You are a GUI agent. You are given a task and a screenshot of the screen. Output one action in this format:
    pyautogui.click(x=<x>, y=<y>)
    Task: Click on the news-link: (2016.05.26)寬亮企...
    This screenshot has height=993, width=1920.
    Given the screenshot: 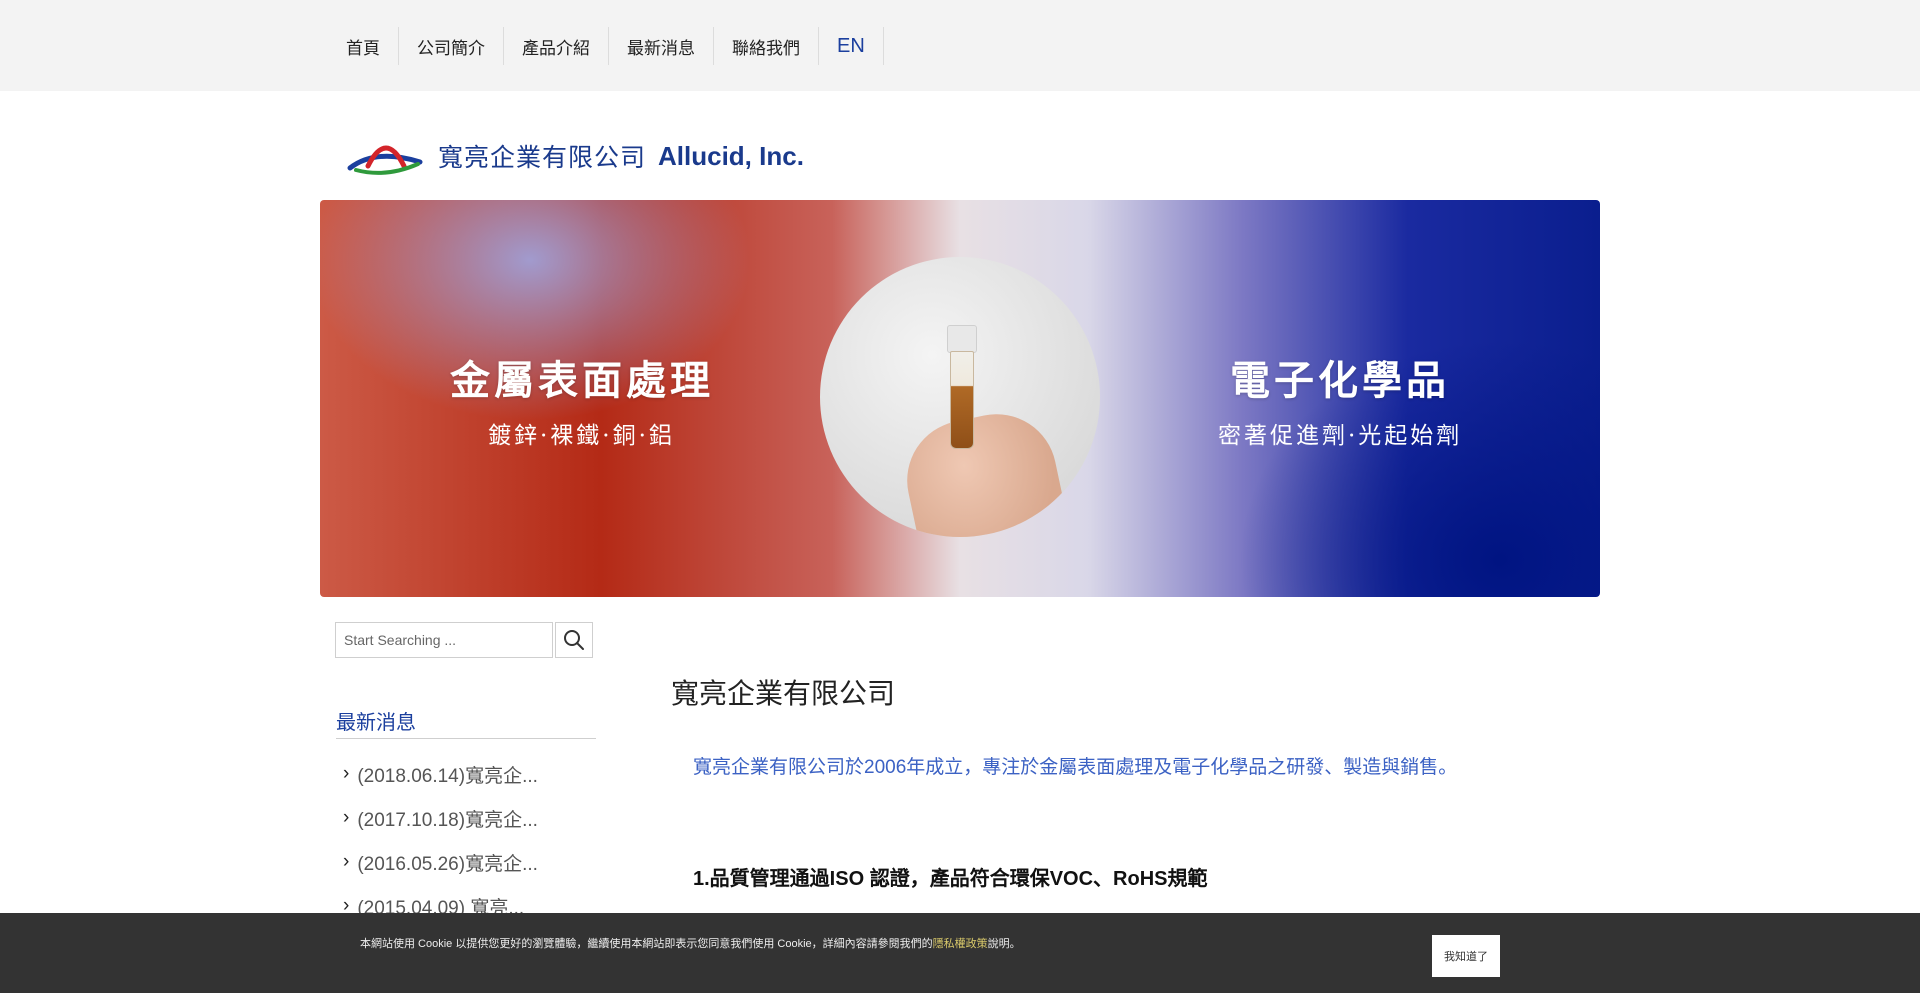 What is the action you would take?
    pyautogui.click(x=447, y=862)
    